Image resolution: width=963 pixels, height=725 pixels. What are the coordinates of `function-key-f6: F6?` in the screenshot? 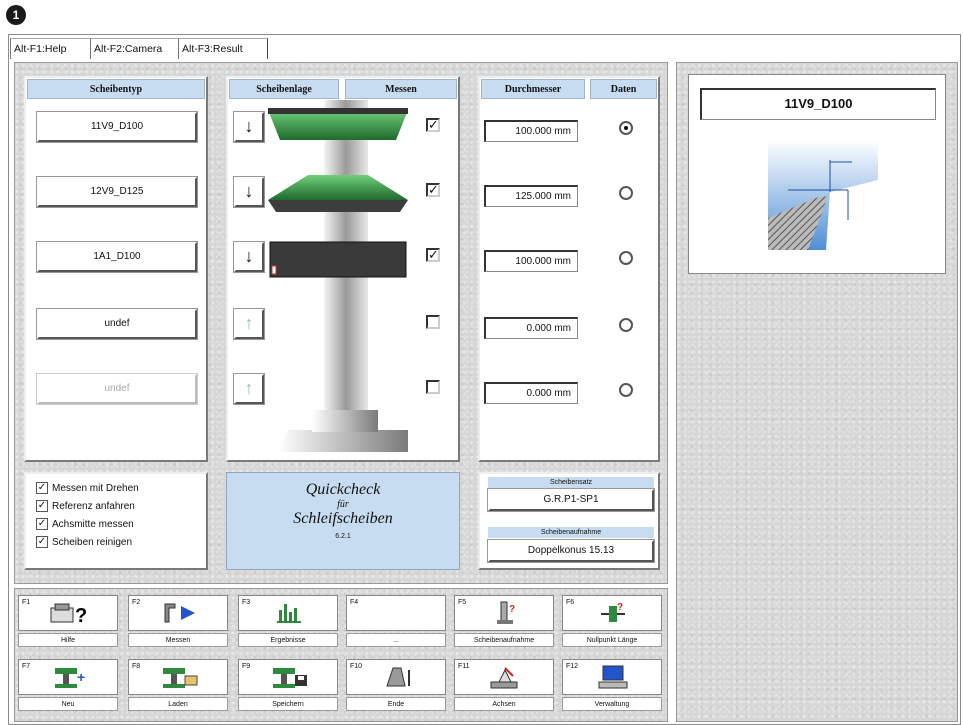 It's located at (612, 613).